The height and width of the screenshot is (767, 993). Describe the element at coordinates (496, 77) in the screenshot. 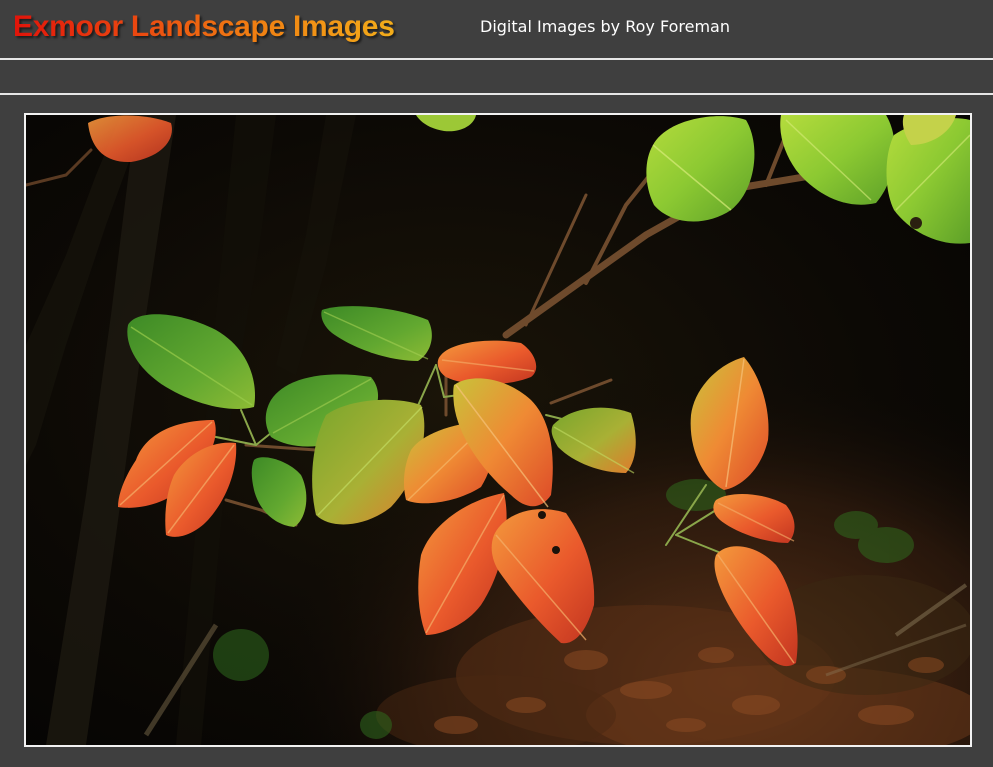

I see `nav-bar` at that location.